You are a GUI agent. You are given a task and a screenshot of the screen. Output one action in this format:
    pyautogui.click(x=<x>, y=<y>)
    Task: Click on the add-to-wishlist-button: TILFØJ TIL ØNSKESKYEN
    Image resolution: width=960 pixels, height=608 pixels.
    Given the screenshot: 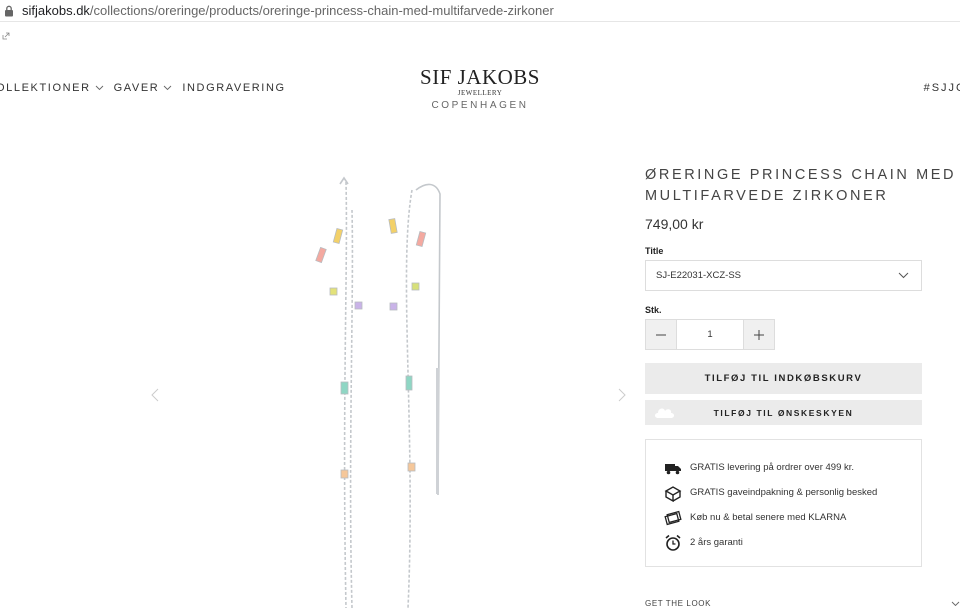 What is the action you would take?
    pyautogui.click(x=783, y=412)
    